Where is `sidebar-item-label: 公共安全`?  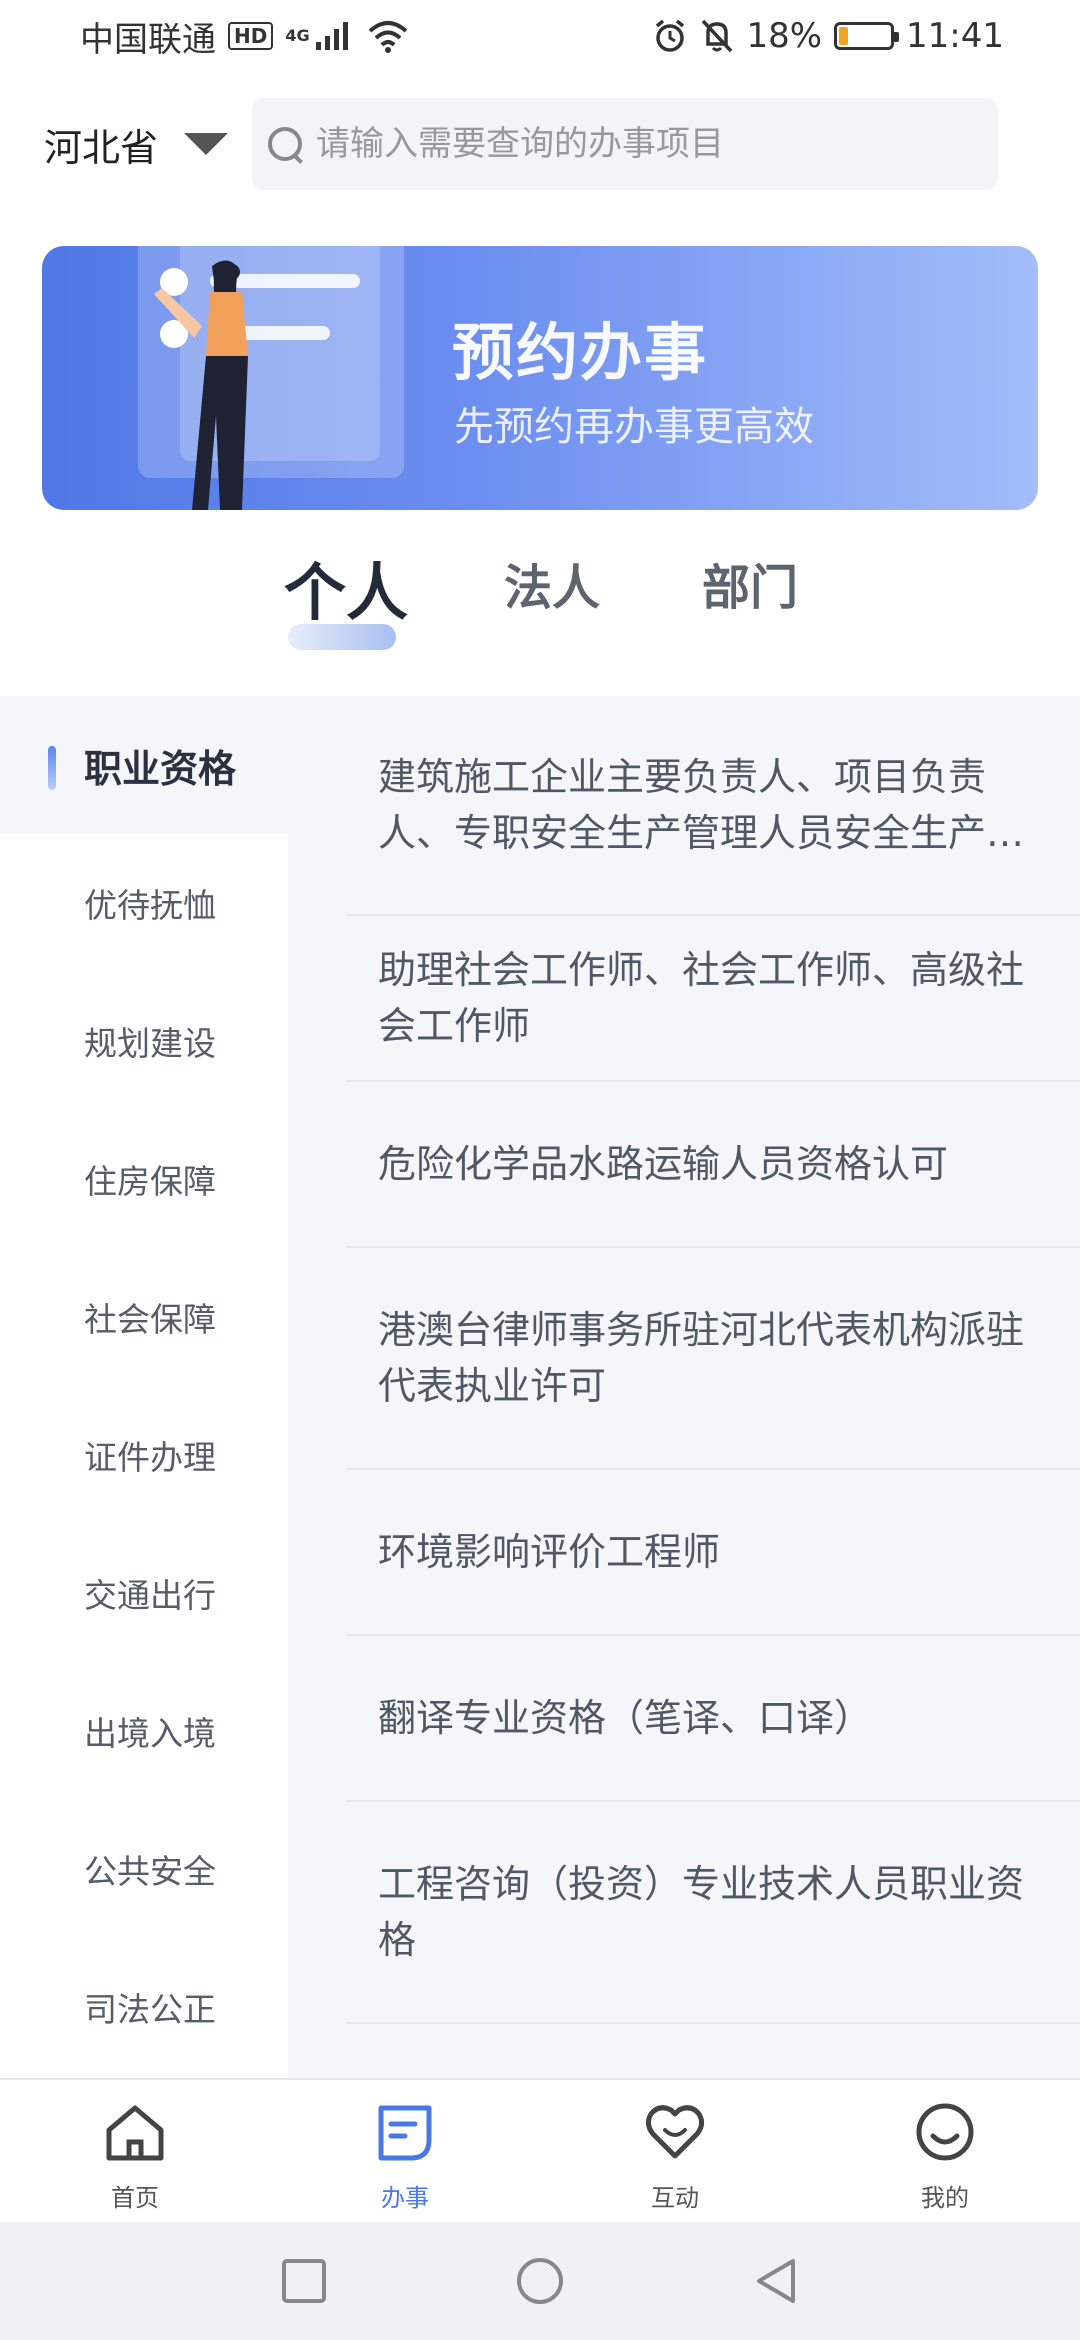 sidebar-item-label: 公共安全 is located at coordinates (150, 1871).